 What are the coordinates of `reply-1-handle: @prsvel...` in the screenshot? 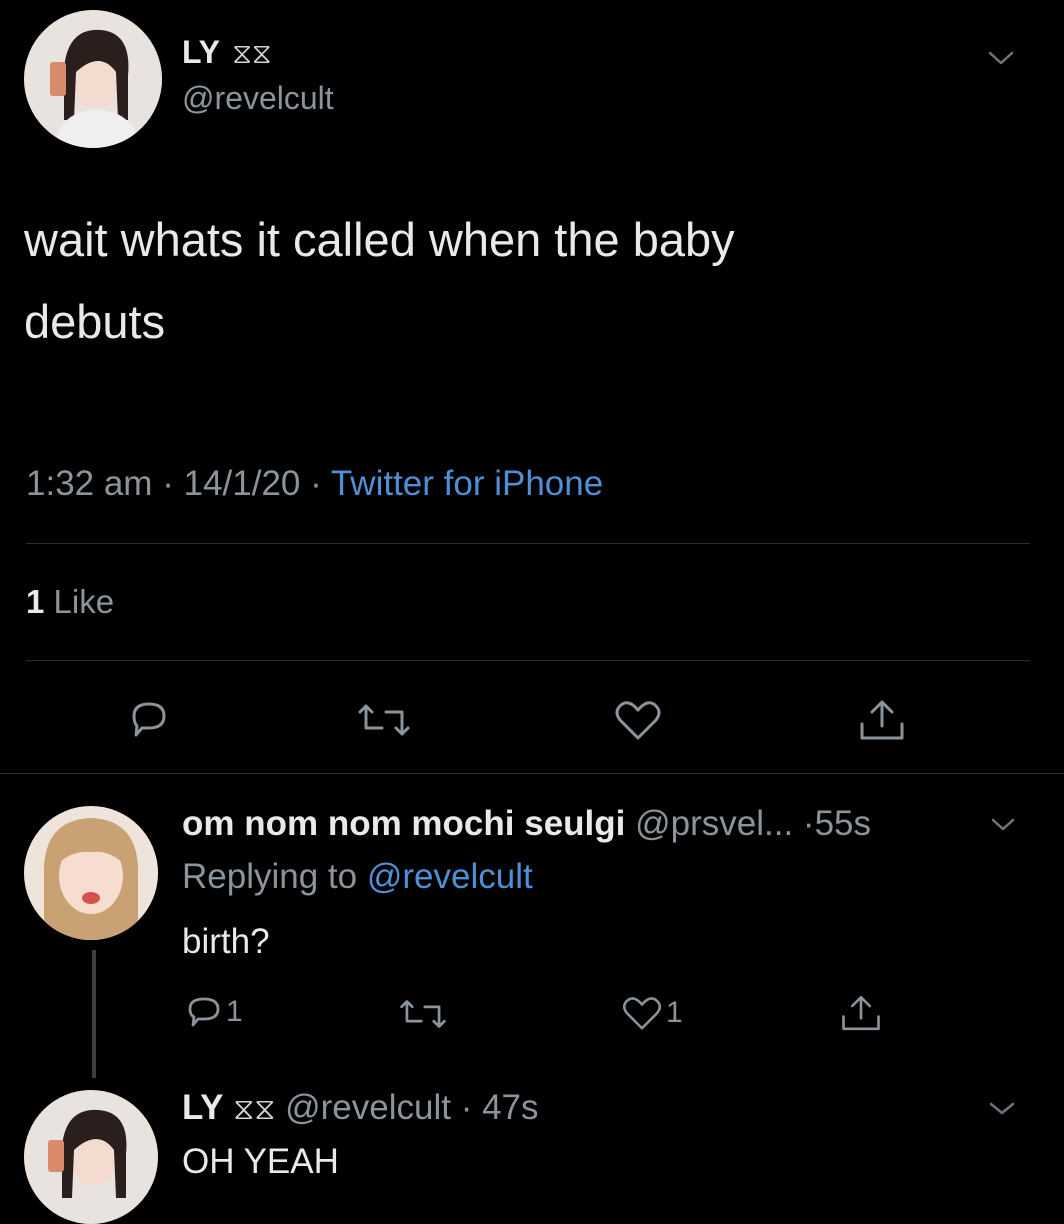 It's located at (714, 823).